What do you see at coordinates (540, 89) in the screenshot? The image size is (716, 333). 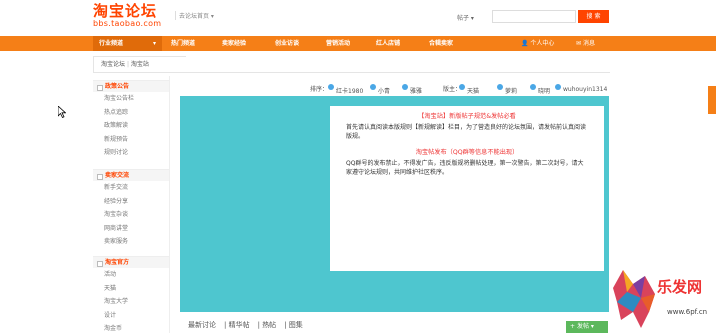 I see `moderator-link: 晓明` at bounding box center [540, 89].